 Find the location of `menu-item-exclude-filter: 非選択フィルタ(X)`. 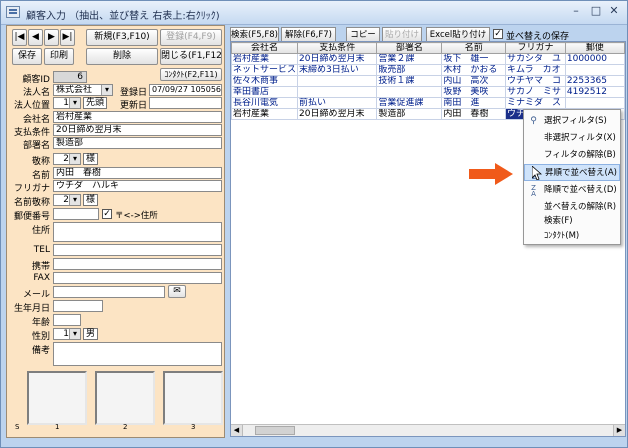

menu-item-exclude-filter: 非選択フィルタ(X) is located at coordinates (572, 138).